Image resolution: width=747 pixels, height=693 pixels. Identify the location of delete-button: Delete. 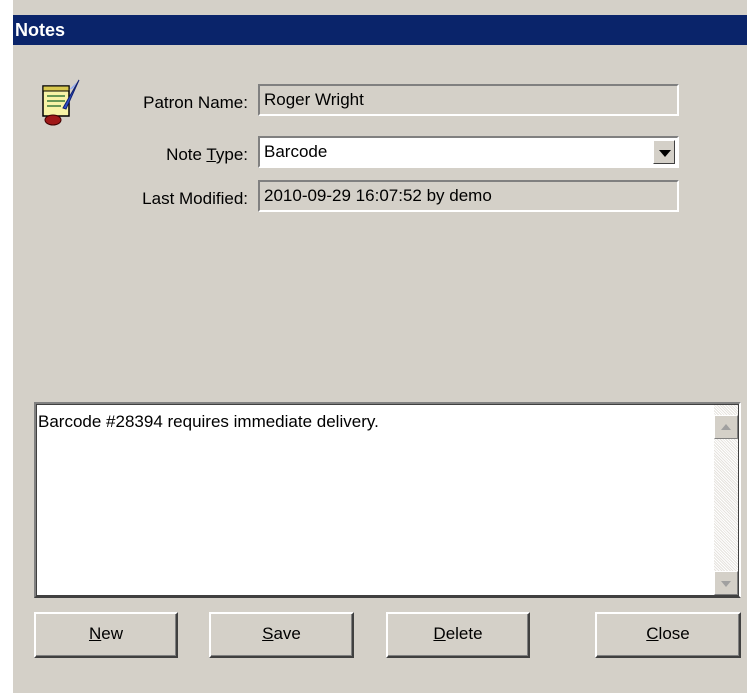
(458, 635).